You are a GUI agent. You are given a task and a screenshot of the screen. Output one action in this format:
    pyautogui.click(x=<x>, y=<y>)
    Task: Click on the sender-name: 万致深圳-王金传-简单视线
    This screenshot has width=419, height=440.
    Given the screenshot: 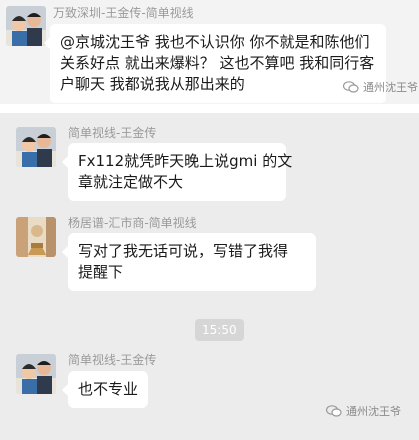 What is the action you would take?
    pyautogui.click(x=123, y=13)
    